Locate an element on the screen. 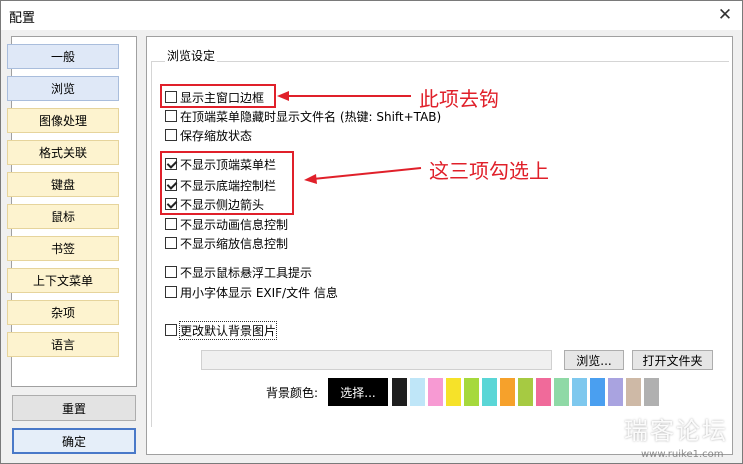  annotation-uncheck-note: 此项去钩 is located at coordinates (459, 99).